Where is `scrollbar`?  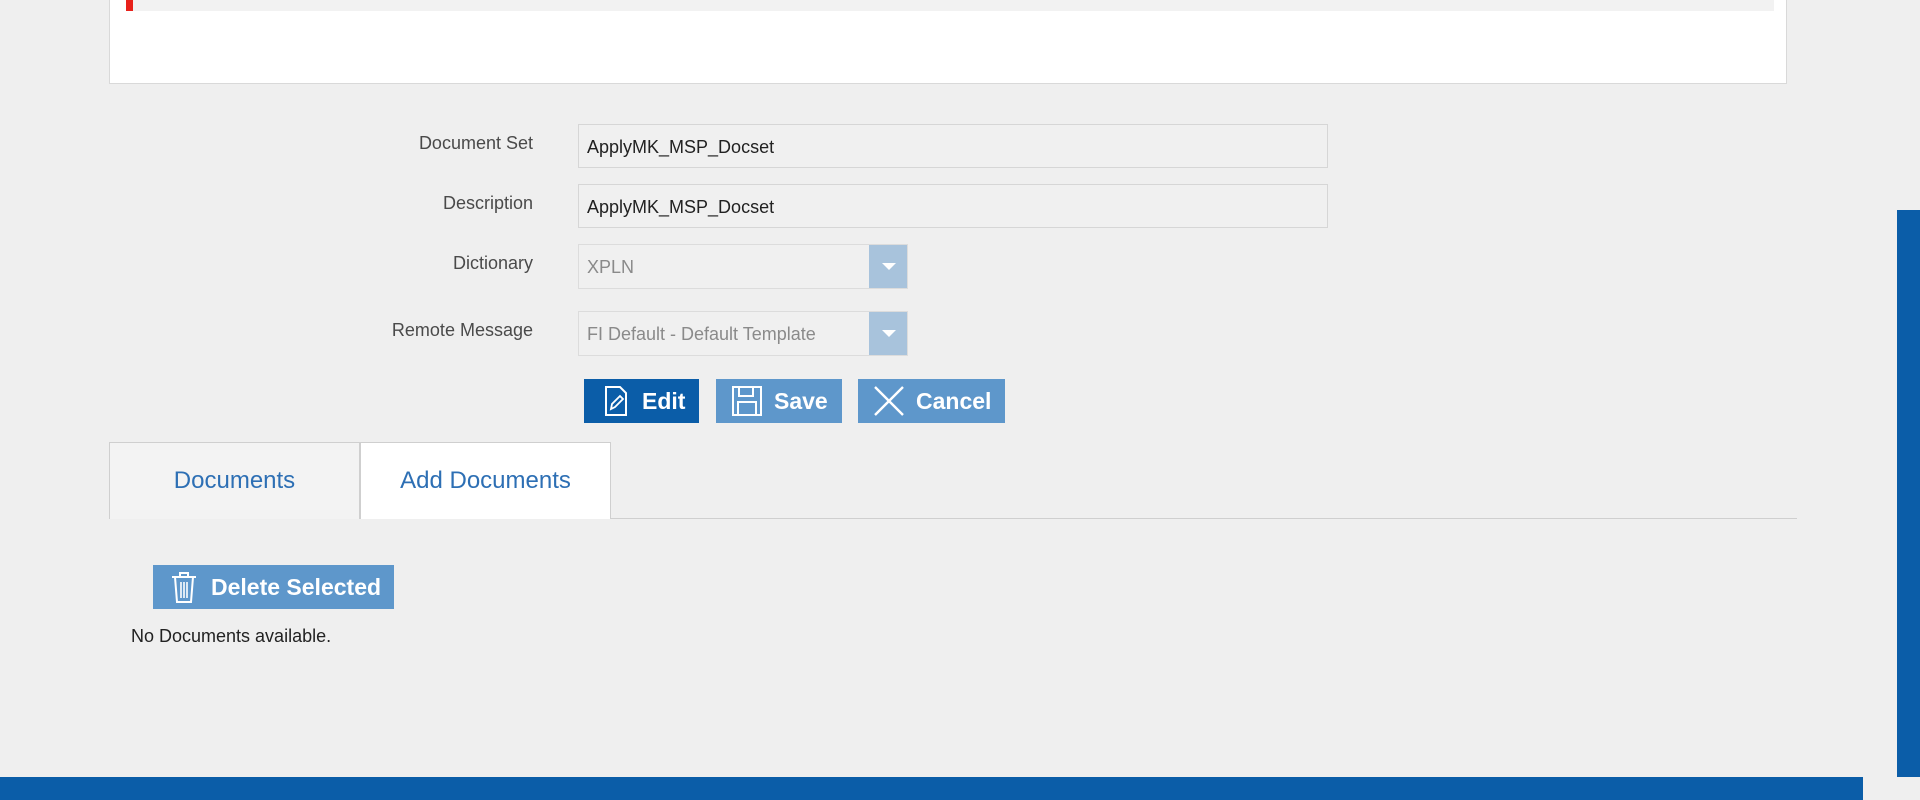
scrollbar is located at coordinates (1908, 493).